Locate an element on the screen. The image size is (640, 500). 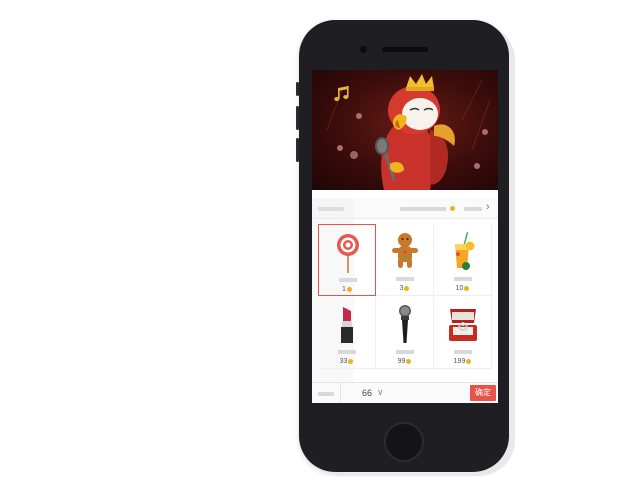
gift-price: 33 is located at coordinates (346, 361).